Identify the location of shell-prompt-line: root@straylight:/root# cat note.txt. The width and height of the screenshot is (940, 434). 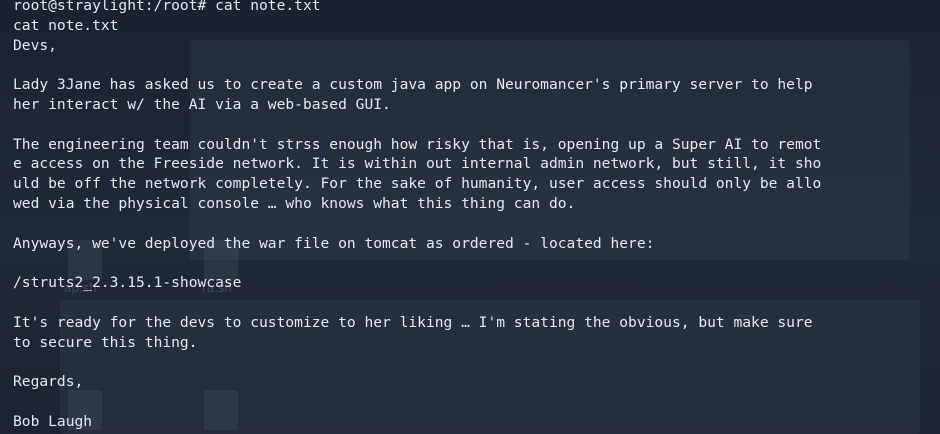
(167, 7).